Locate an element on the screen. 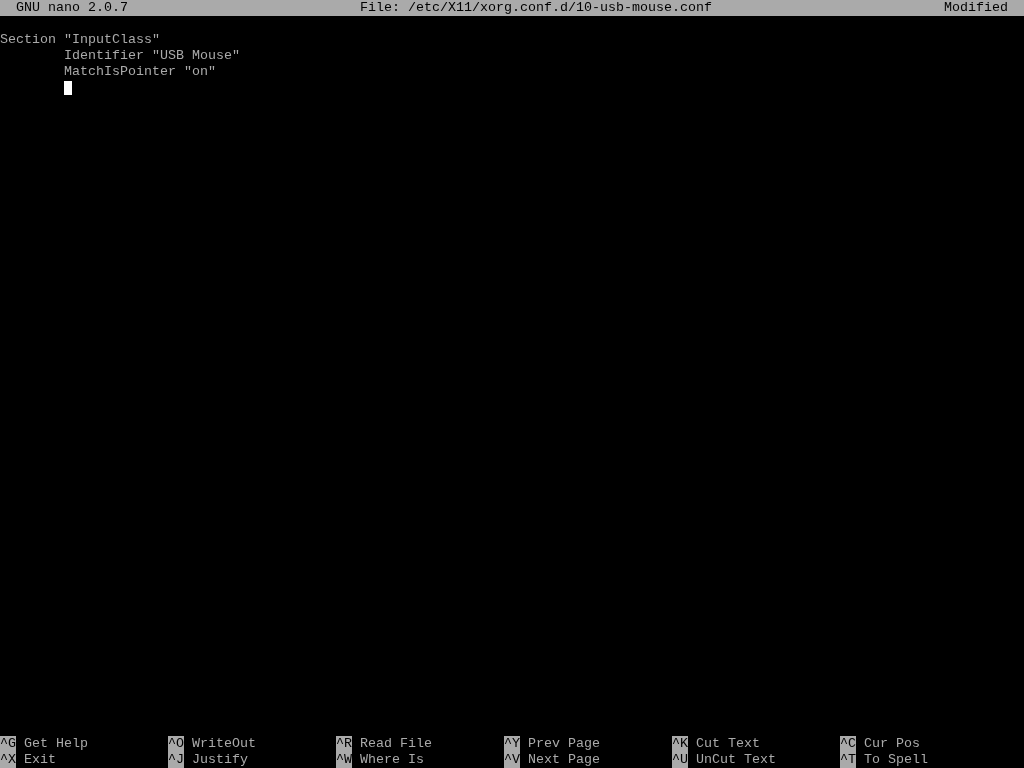 The width and height of the screenshot is (1024, 768). shortcut-key: ^W is located at coordinates (344, 760).